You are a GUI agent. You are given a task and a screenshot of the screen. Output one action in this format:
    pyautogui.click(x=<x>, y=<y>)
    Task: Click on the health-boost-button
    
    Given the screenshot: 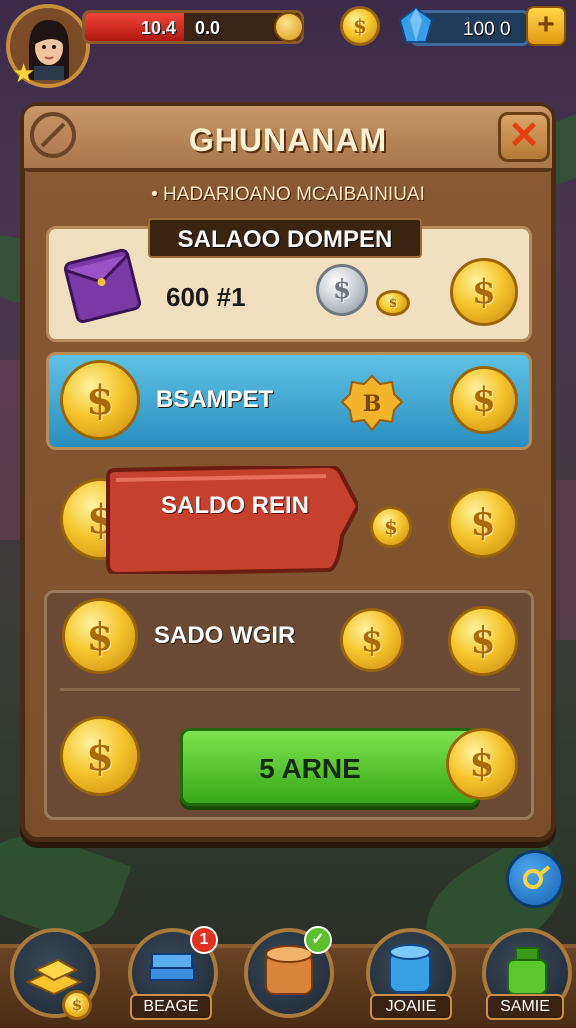 What is the action you would take?
    pyautogui.click(x=289, y=27)
    